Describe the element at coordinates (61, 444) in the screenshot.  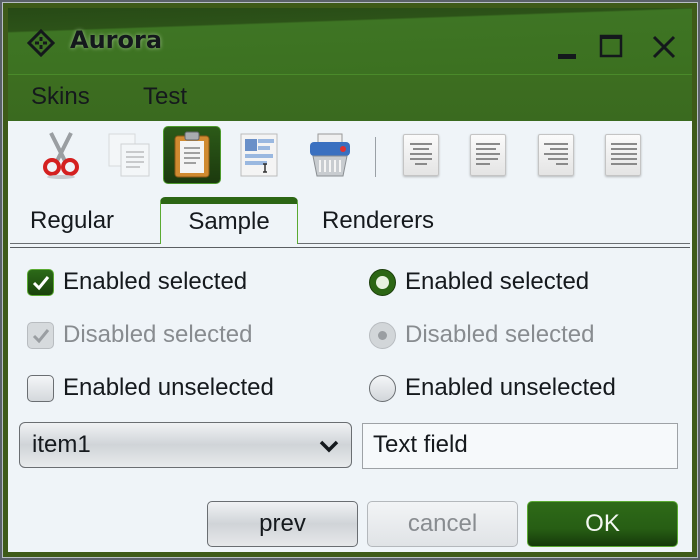
I see `combobox-value: item1` at that location.